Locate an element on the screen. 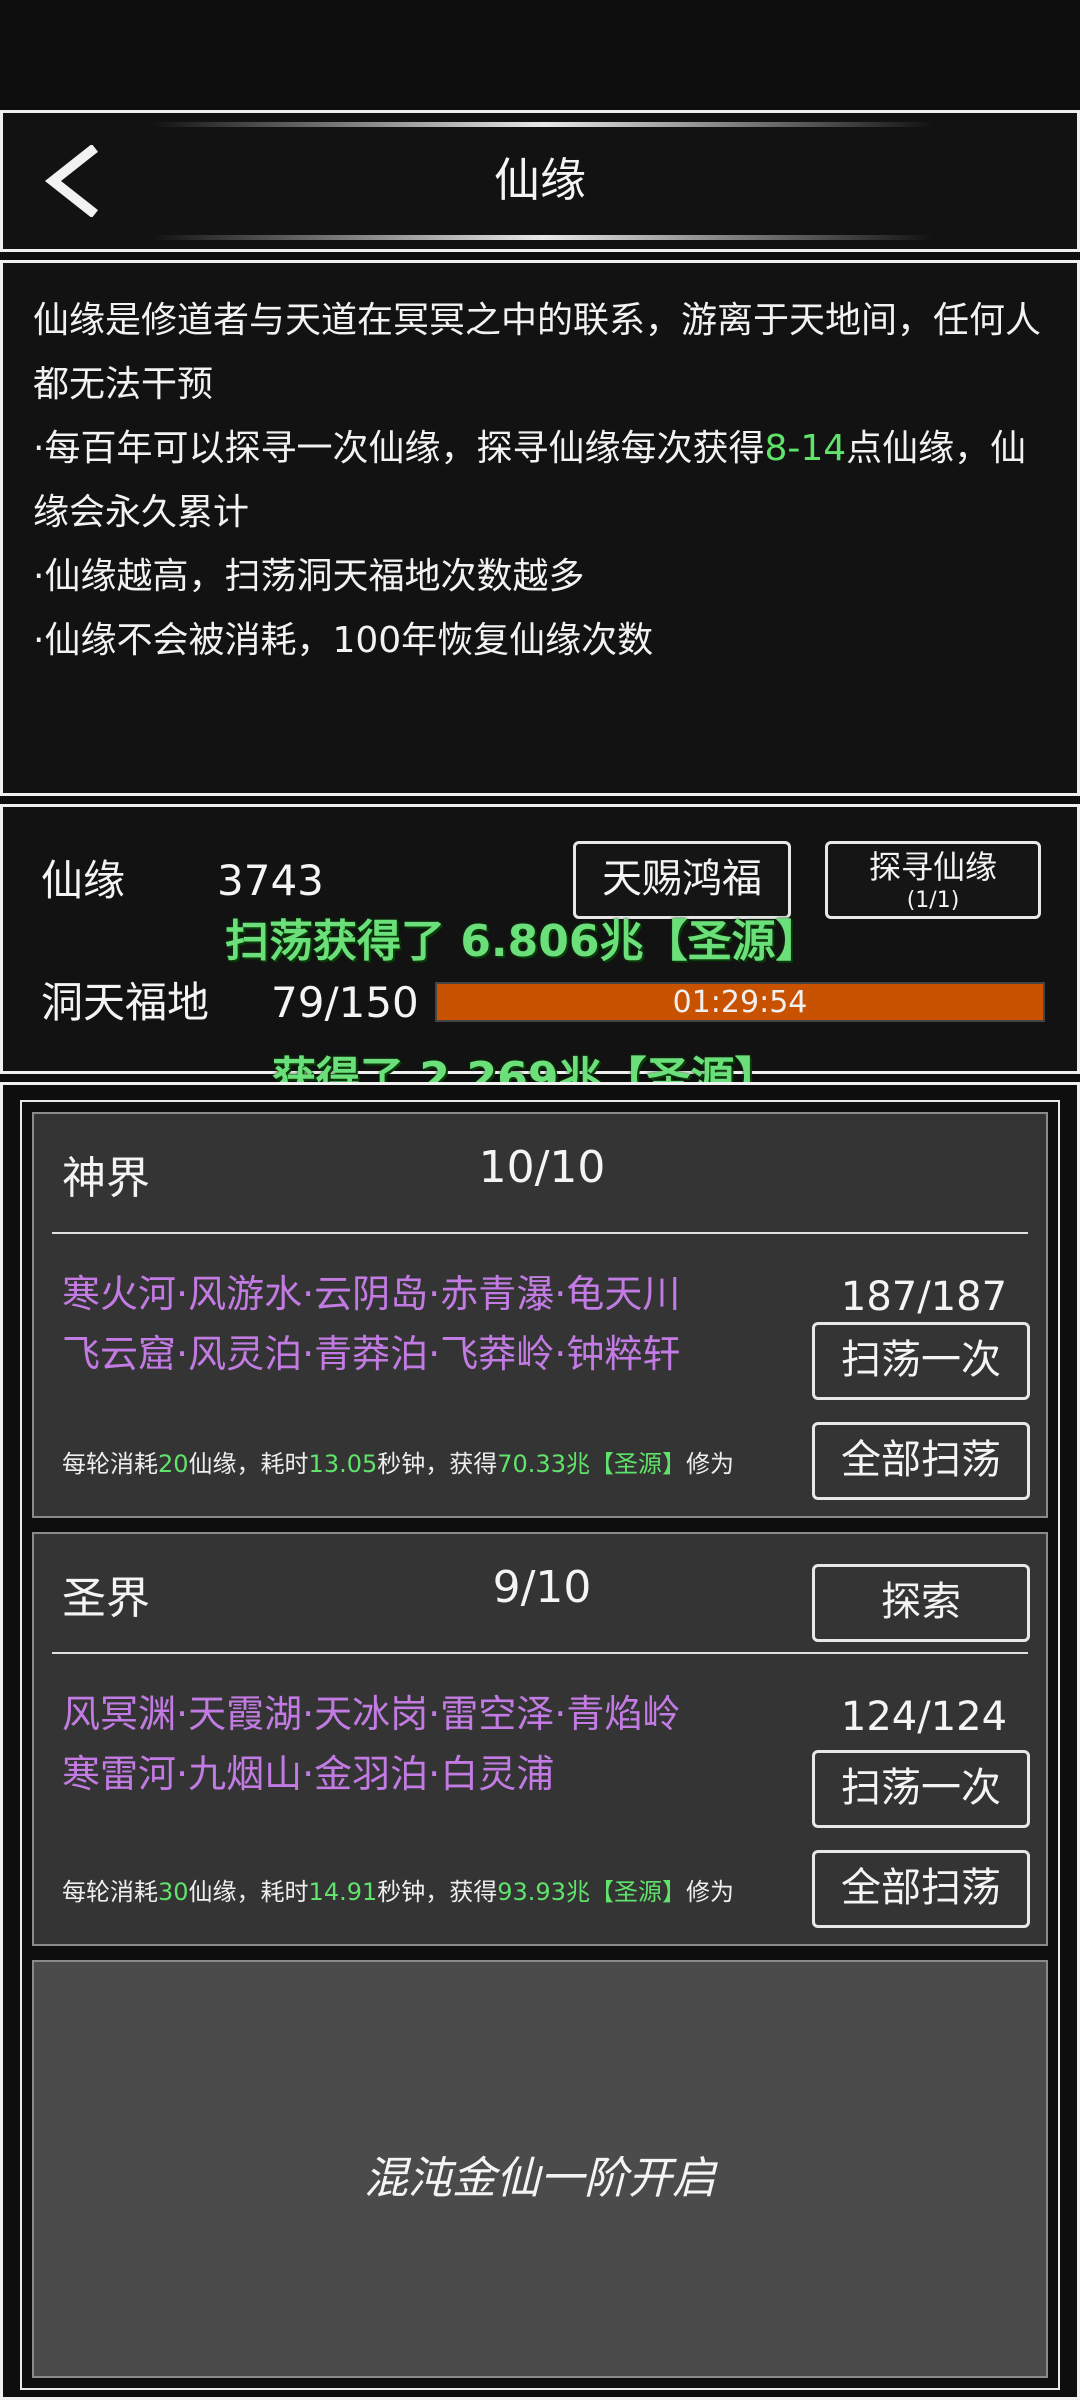  unlock-hint: 混沌金仙一阶开启 is located at coordinates (540, 2178).